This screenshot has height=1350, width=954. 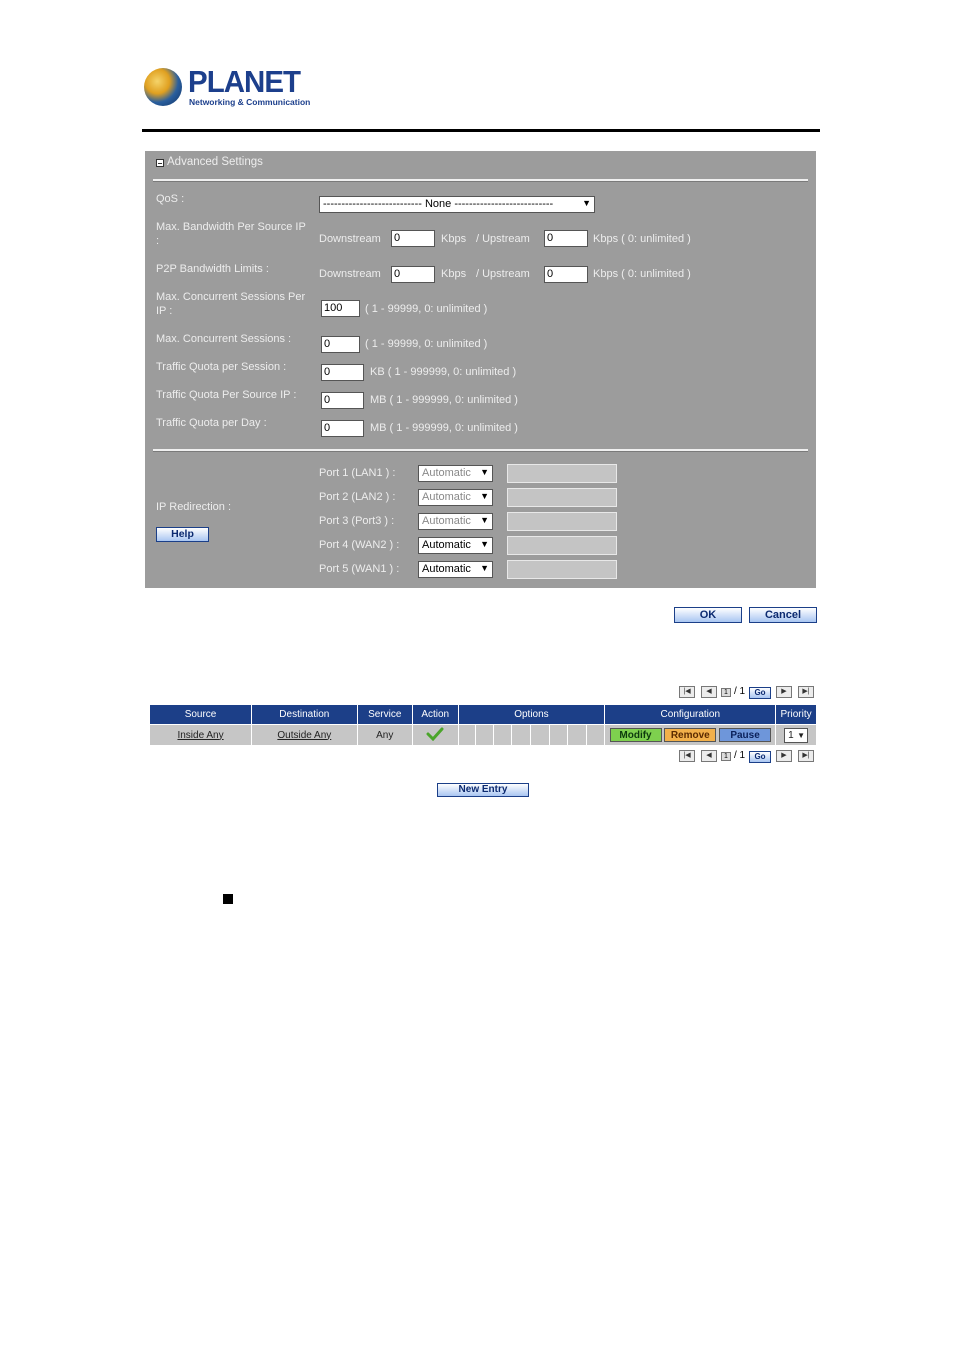 I want to click on port3-label: Port 3 (Port3 ) :, so click(x=357, y=521).